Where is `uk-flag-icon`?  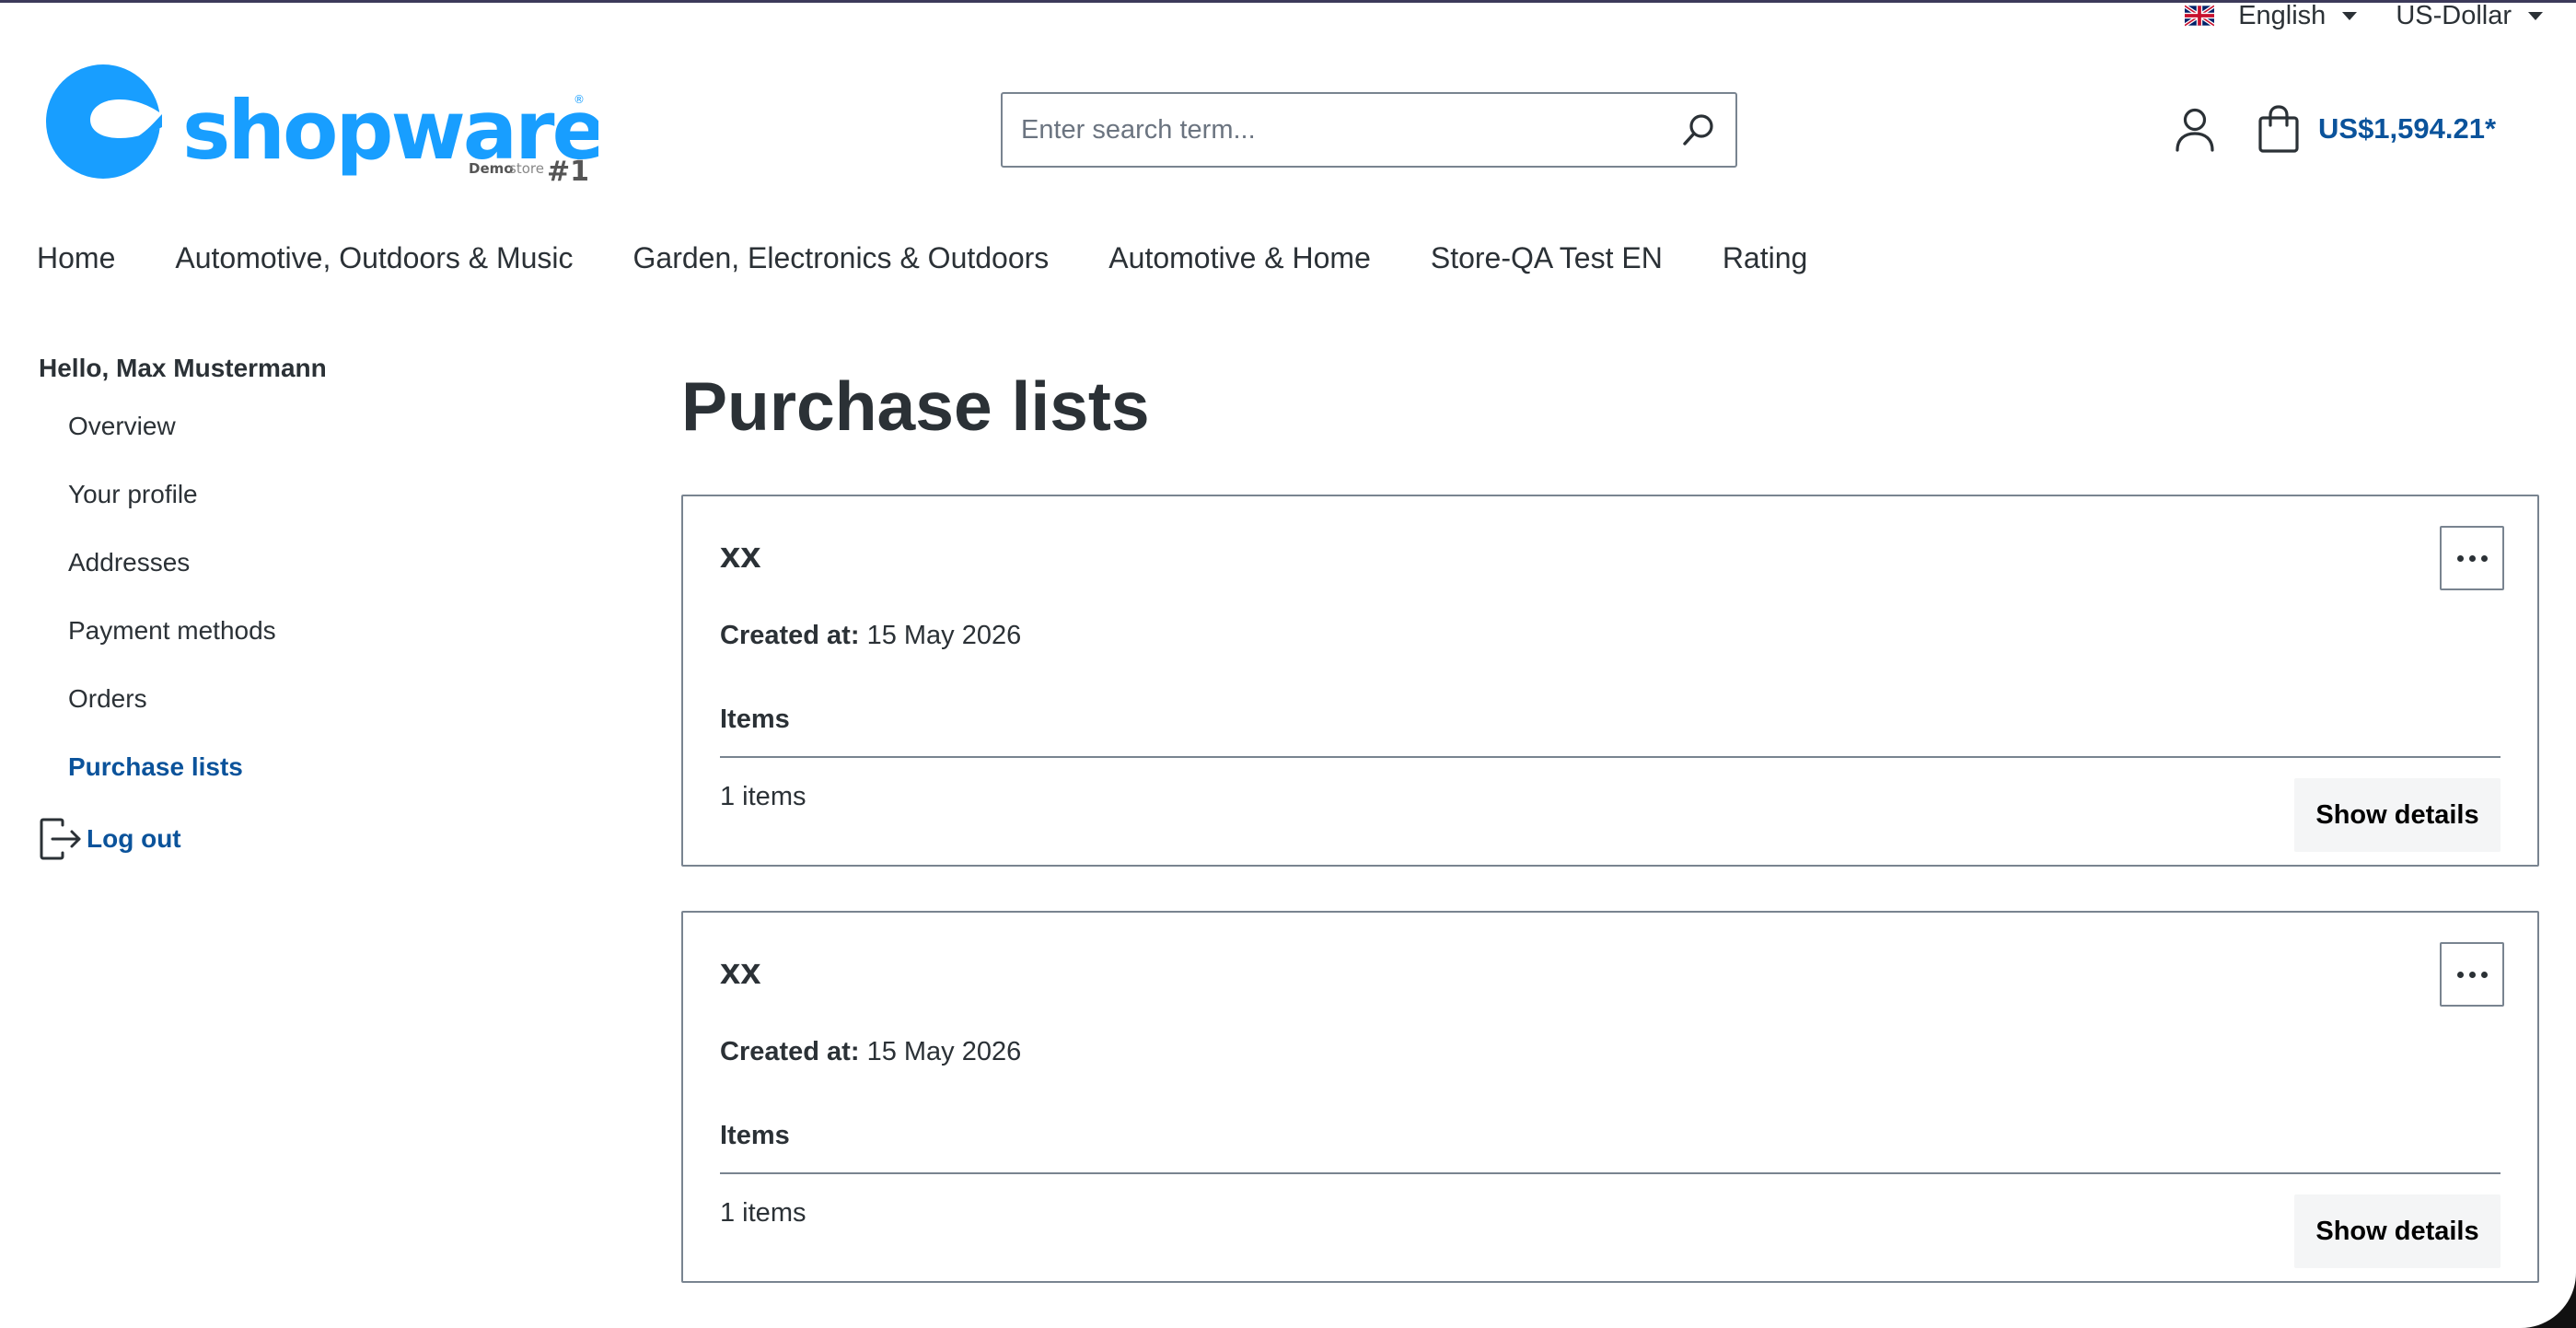 uk-flag-icon is located at coordinates (2200, 16).